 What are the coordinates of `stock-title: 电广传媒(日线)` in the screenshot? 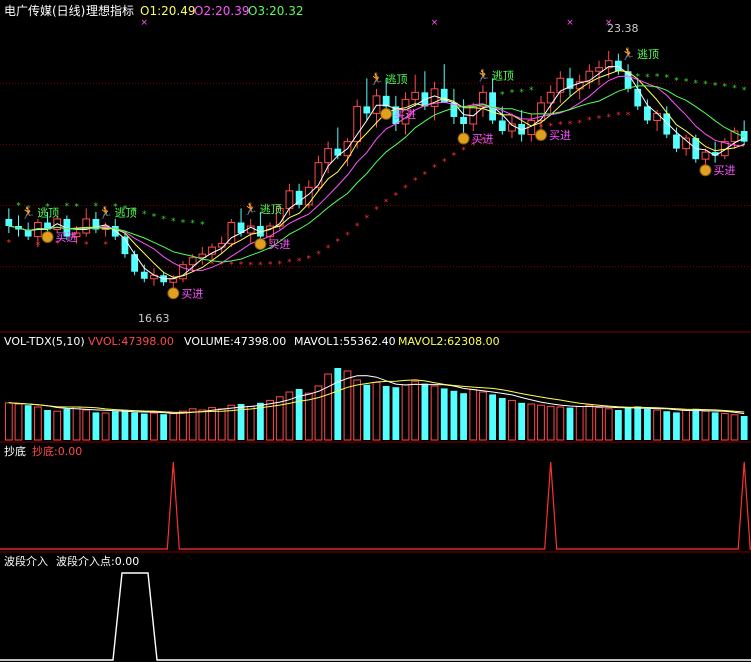 It's located at (44, 10).